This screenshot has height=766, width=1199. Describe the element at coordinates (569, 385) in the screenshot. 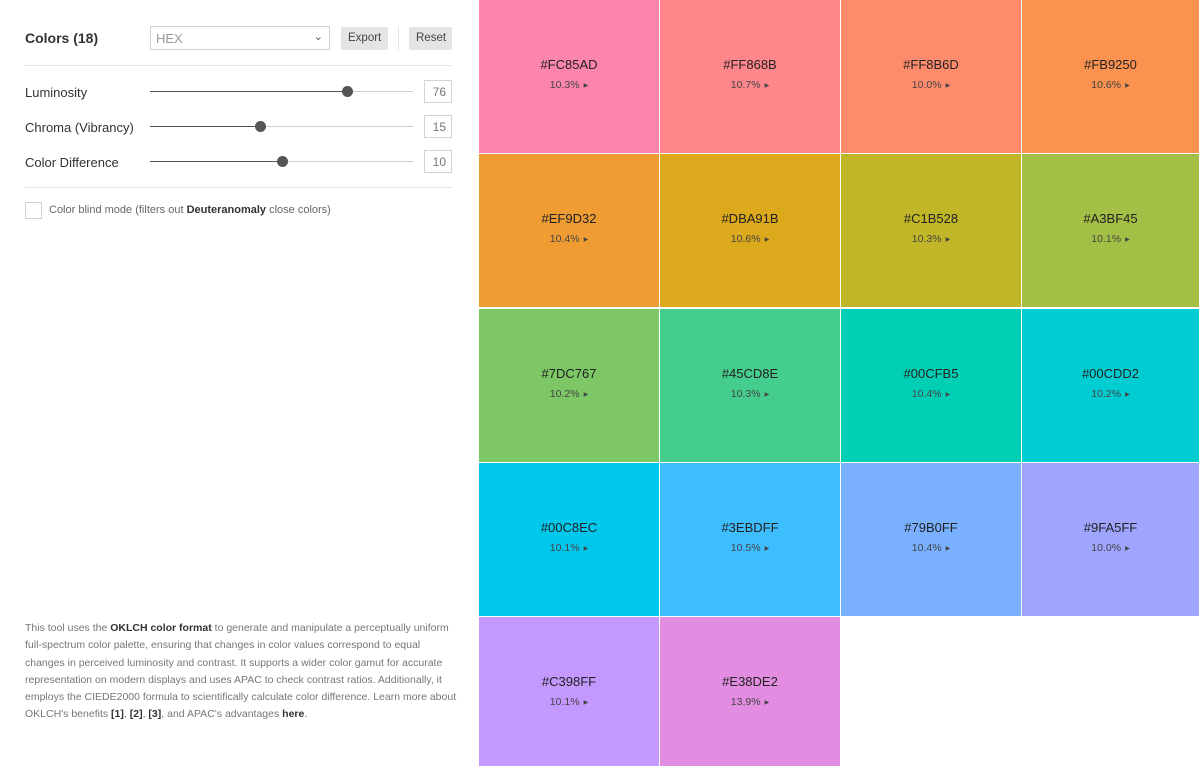

I see `color-swatch: #7DC767 10.2% ▶` at that location.